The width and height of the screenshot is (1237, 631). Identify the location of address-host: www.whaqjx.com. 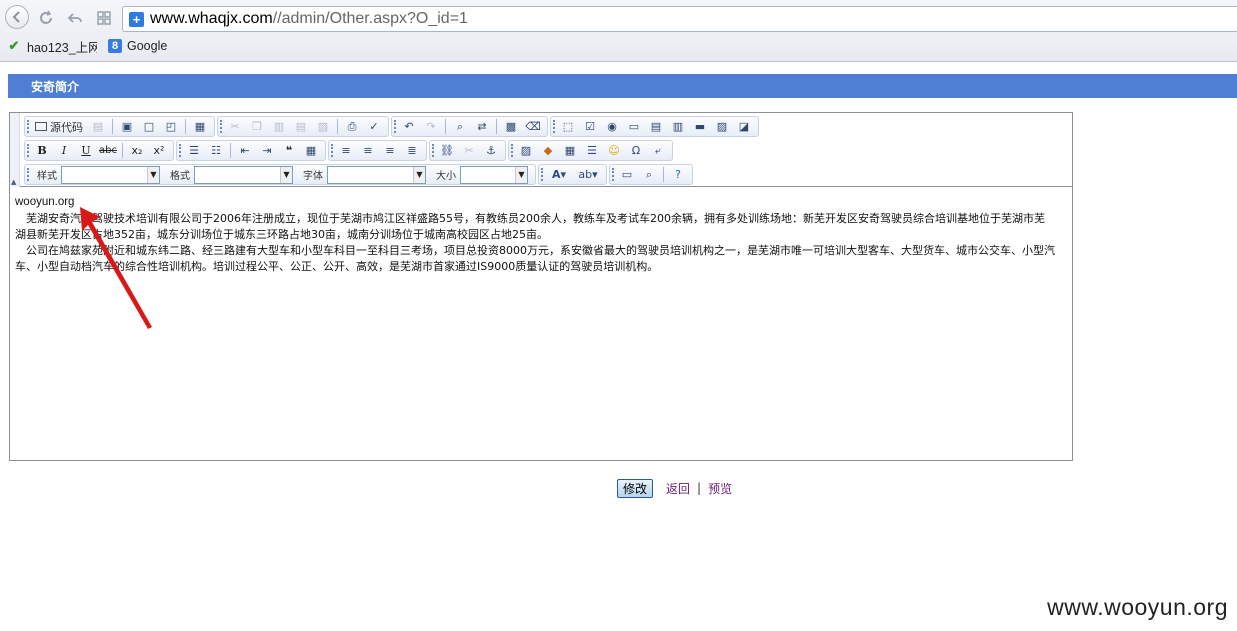
(211, 18).